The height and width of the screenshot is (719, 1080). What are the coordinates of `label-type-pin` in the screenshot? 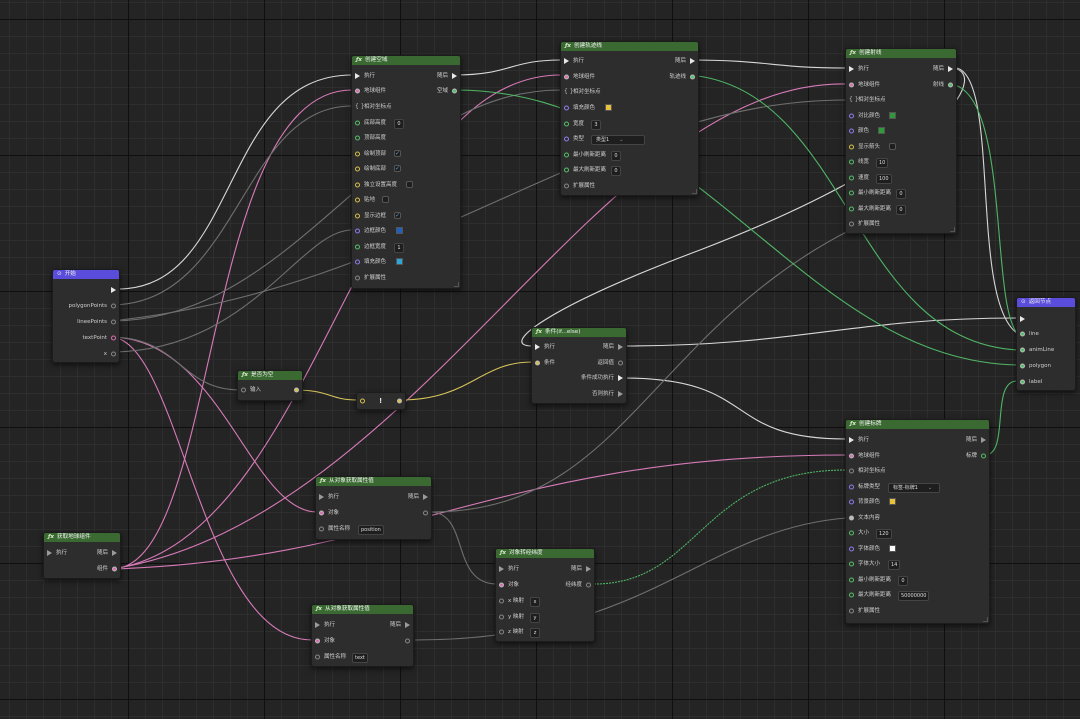 It's located at (851, 487).